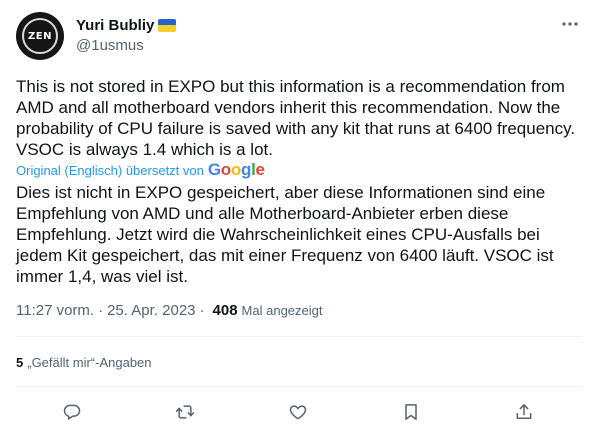 The width and height of the screenshot is (598, 434). What do you see at coordinates (570, 24) in the screenshot?
I see `more-options-icon` at bounding box center [570, 24].